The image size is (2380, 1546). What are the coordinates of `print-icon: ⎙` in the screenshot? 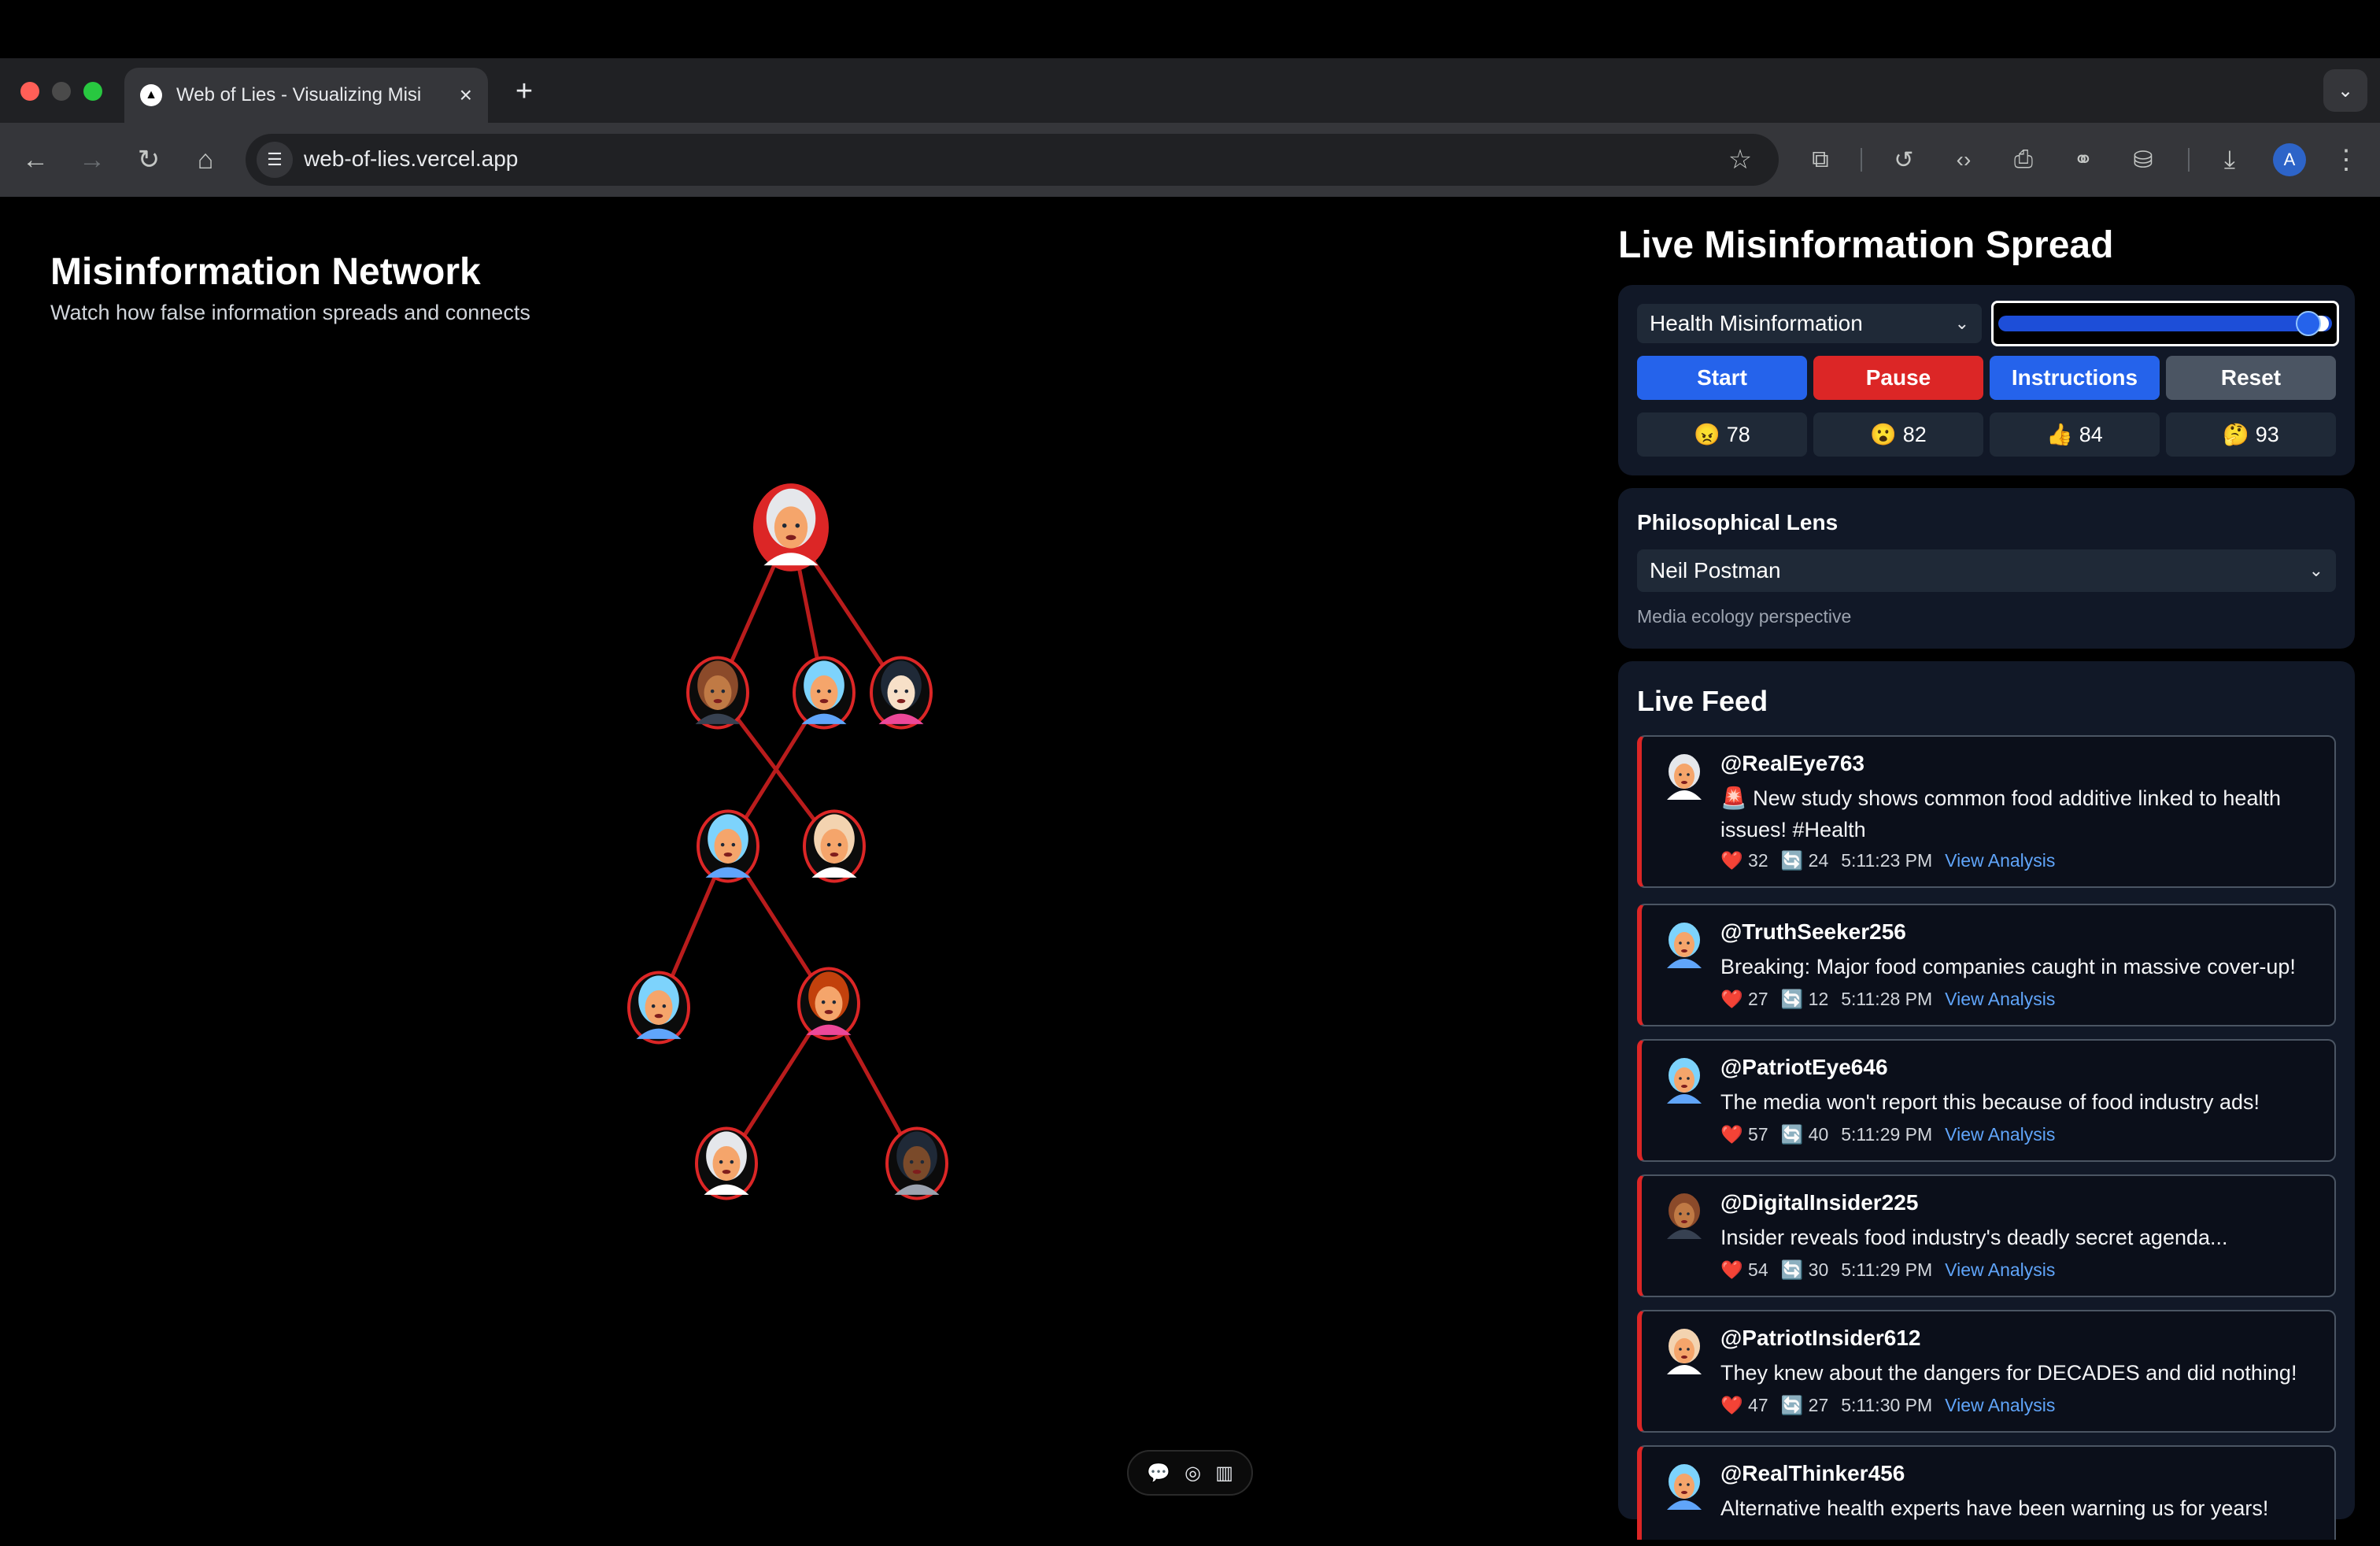 It's located at (2023, 159).